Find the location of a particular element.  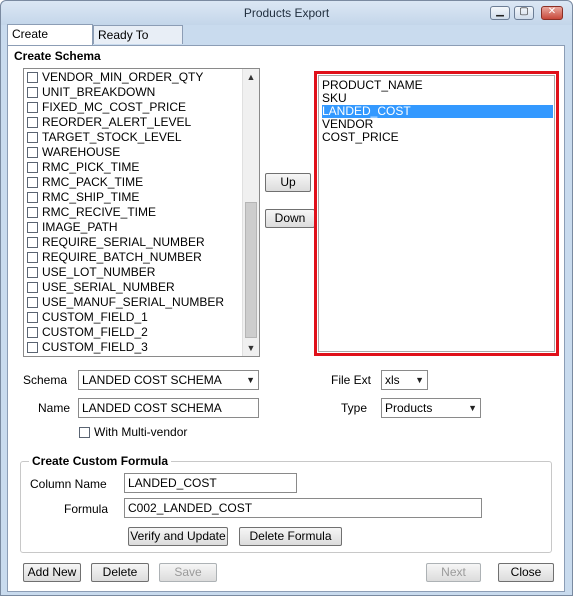

scroll-thumb is located at coordinates (251, 270).